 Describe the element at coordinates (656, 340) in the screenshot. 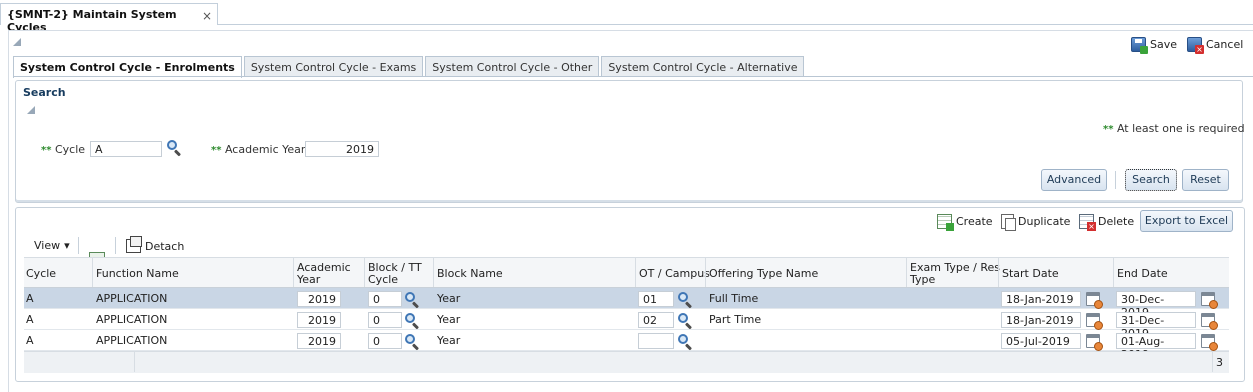

I see `ot-campus-field` at that location.